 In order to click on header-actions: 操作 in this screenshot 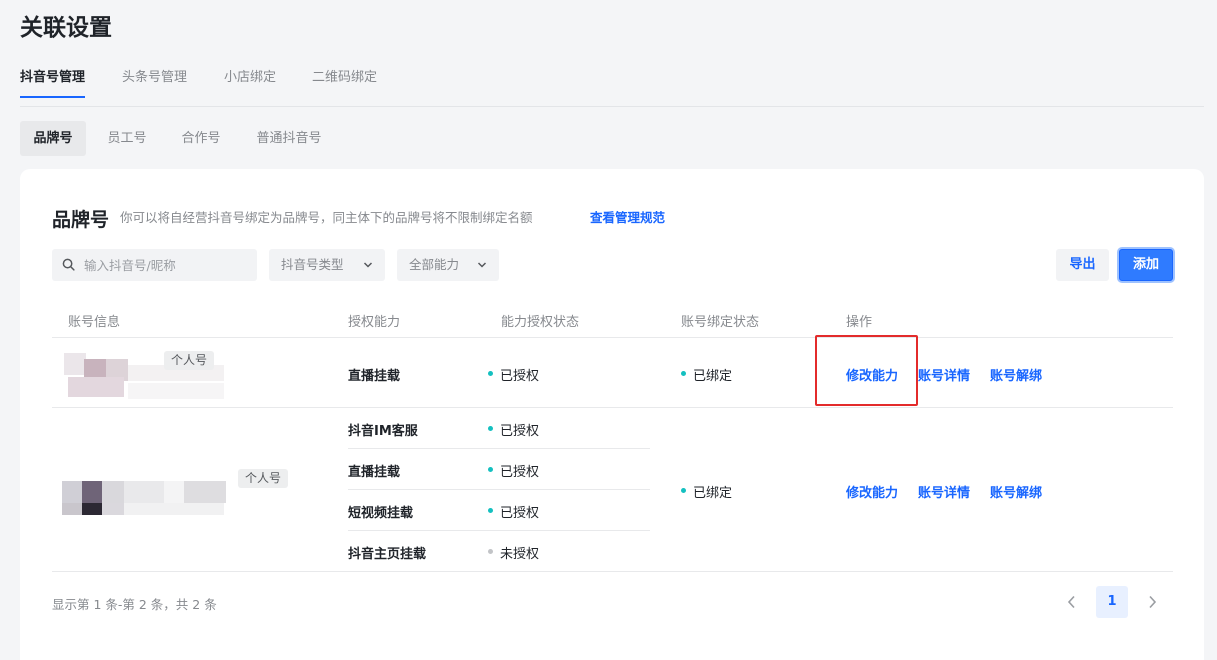, I will do `click(859, 322)`.